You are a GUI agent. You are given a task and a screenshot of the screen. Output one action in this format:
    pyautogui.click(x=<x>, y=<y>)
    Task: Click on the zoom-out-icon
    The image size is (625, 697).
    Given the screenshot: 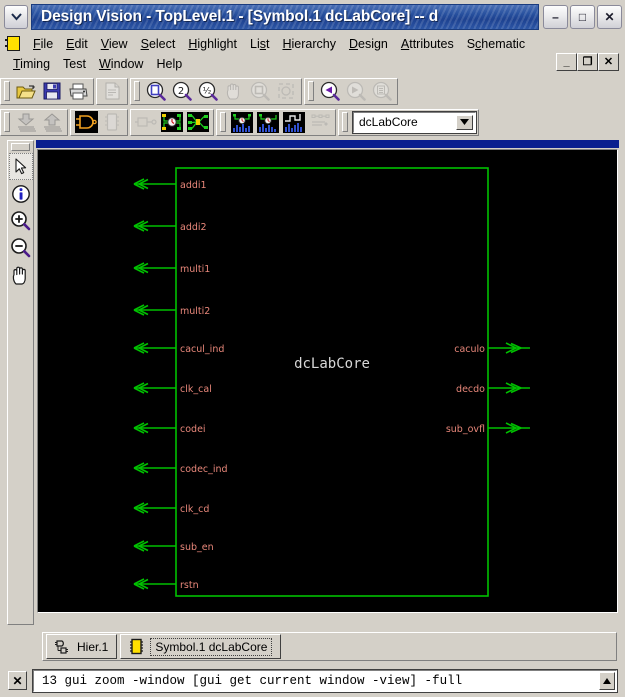 What is the action you would take?
    pyautogui.click(x=21, y=247)
    